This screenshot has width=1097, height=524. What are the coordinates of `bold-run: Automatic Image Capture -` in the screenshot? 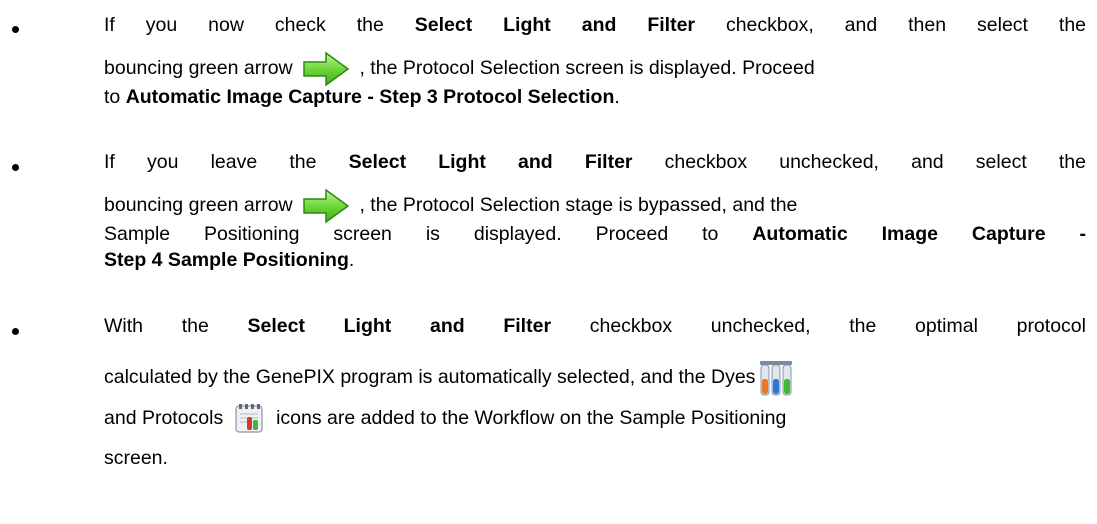 It's located at (919, 234).